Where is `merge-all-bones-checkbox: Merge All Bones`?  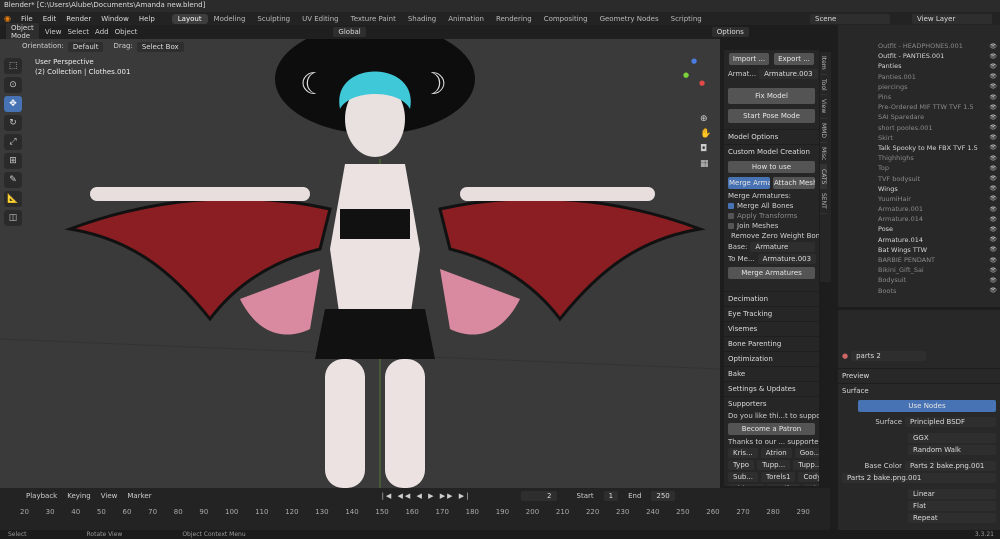 merge-all-bones-checkbox: Merge All Bones is located at coordinates (771, 206).